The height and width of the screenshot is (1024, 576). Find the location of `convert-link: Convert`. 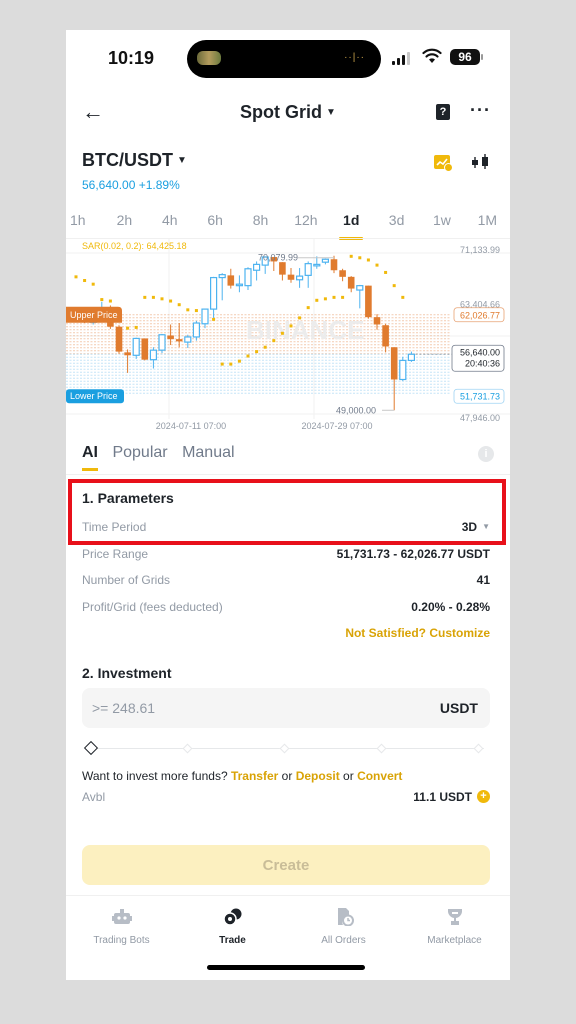

convert-link: Convert is located at coordinates (379, 776).